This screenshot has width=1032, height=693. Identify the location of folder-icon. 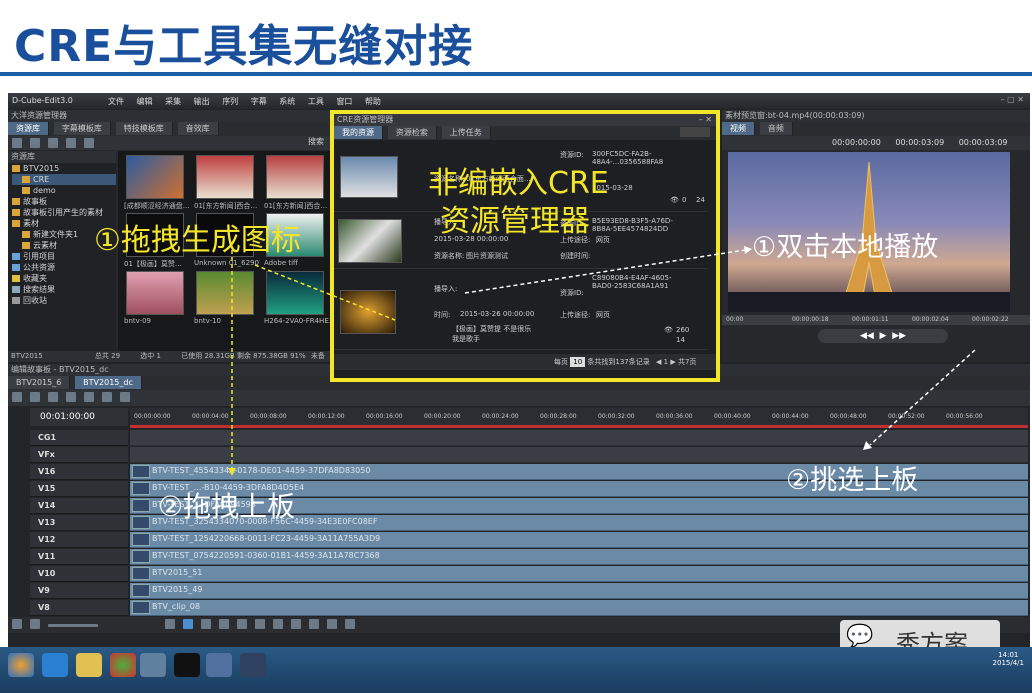
(89, 665).